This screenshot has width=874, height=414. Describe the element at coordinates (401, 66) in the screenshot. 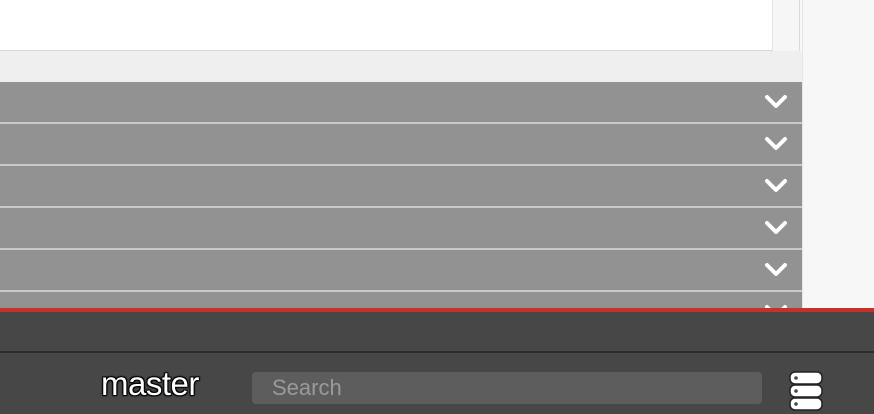

I see `panel-separator` at that location.